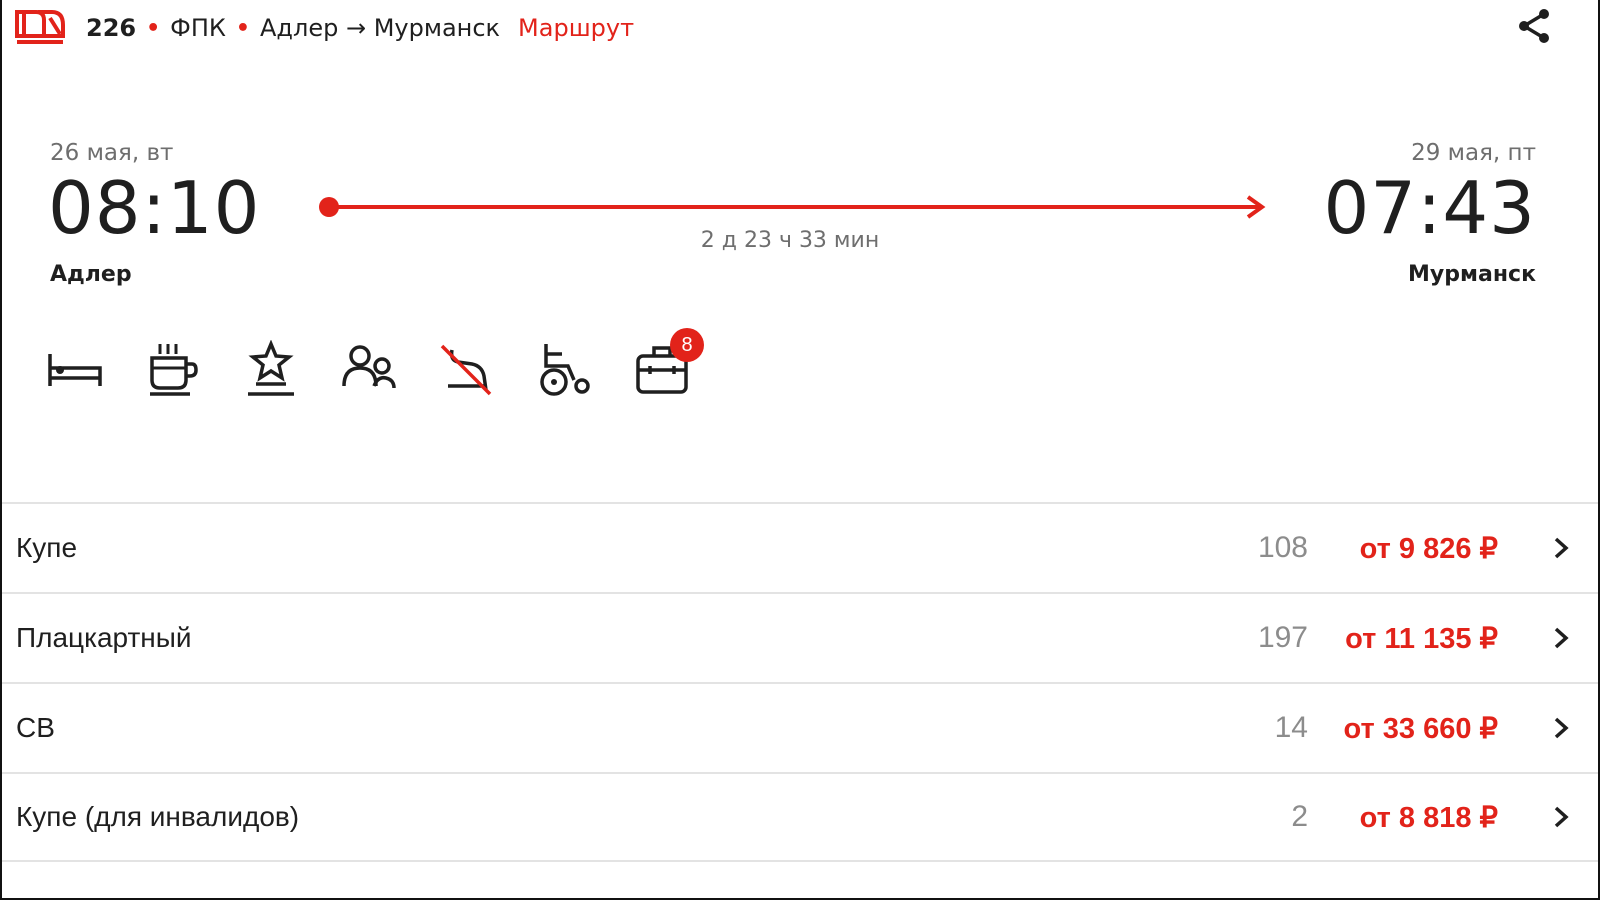 This screenshot has height=900, width=1600. I want to click on departure-time: 08:10, so click(154, 208).